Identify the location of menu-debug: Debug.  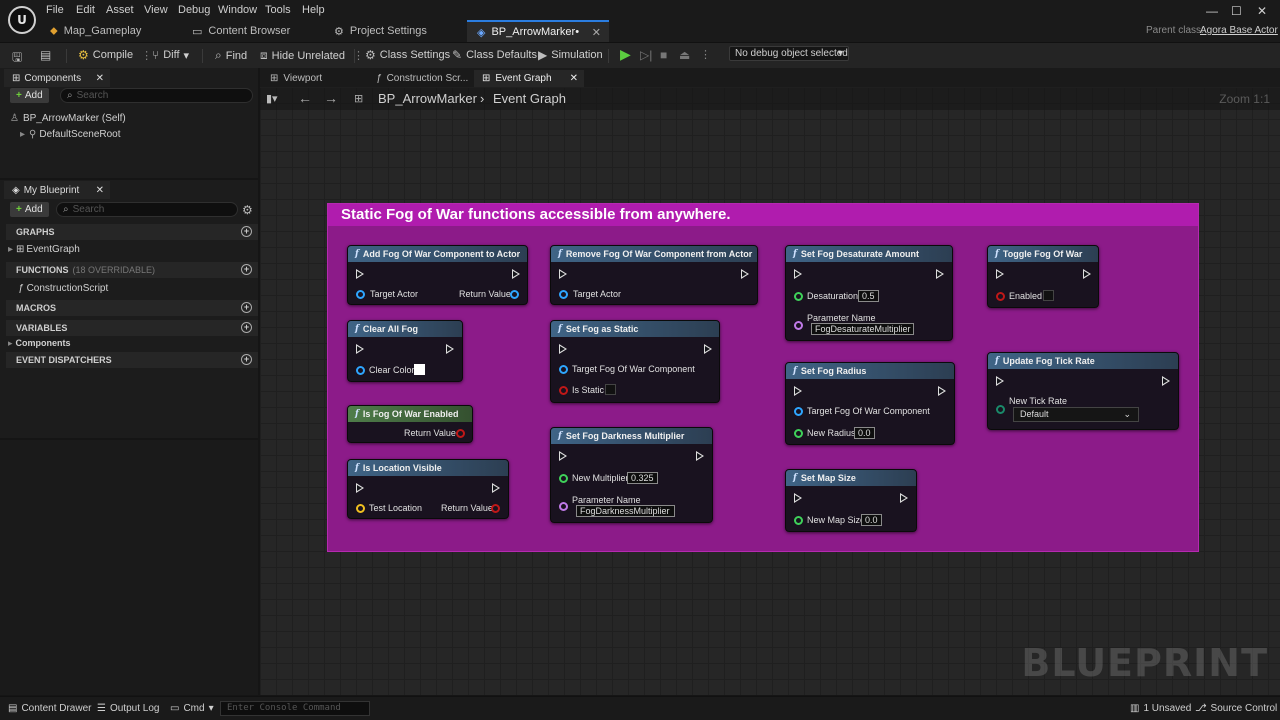
(194, 10).